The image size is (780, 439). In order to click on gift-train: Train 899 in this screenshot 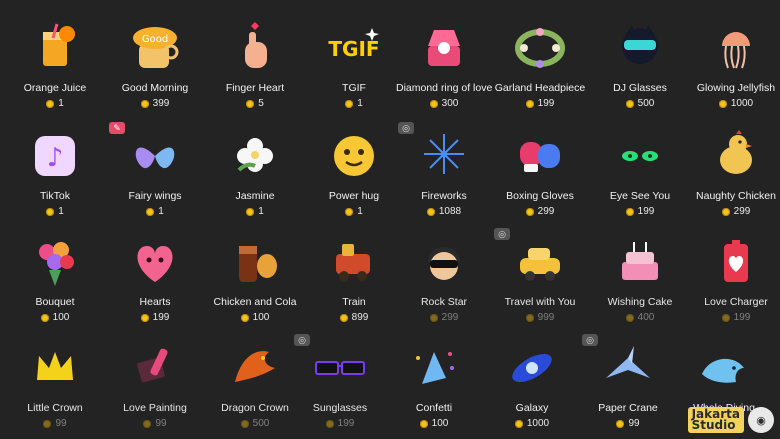, I will do `click(354, 277)`.